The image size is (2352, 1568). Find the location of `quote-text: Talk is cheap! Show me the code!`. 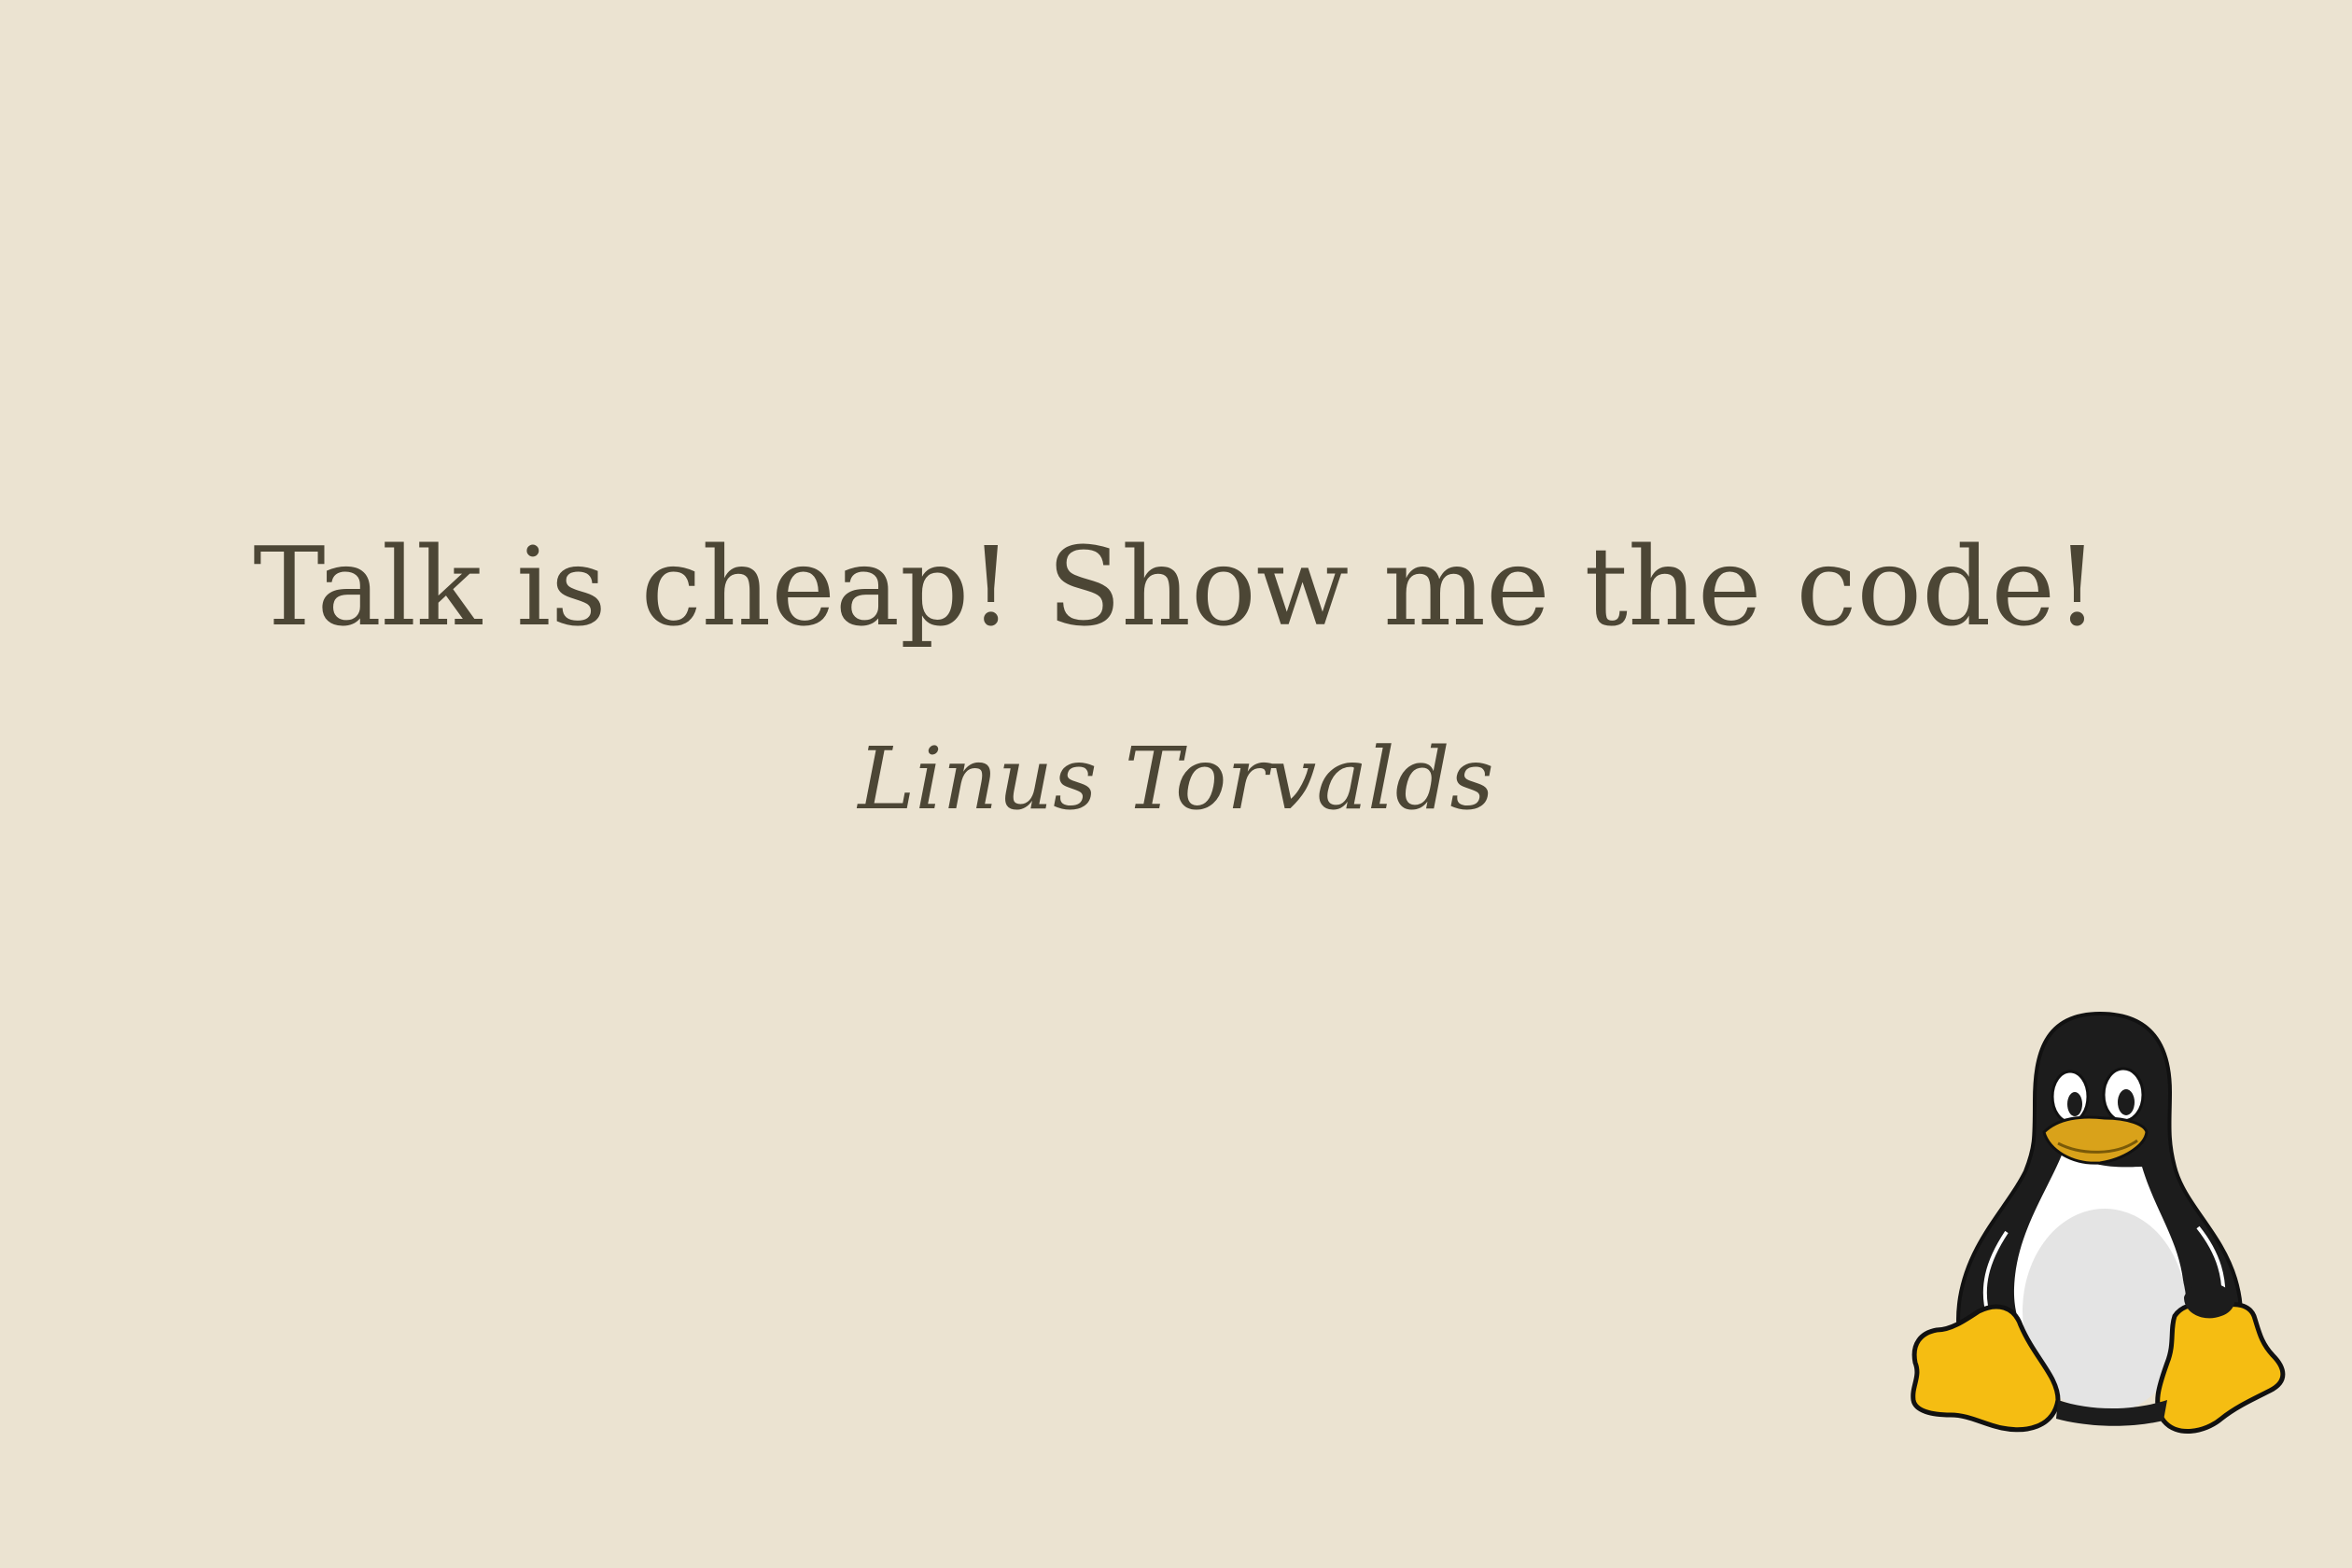

quote-text: Talk is cheap! Show me the code! is located at coordinates (1176, 588).